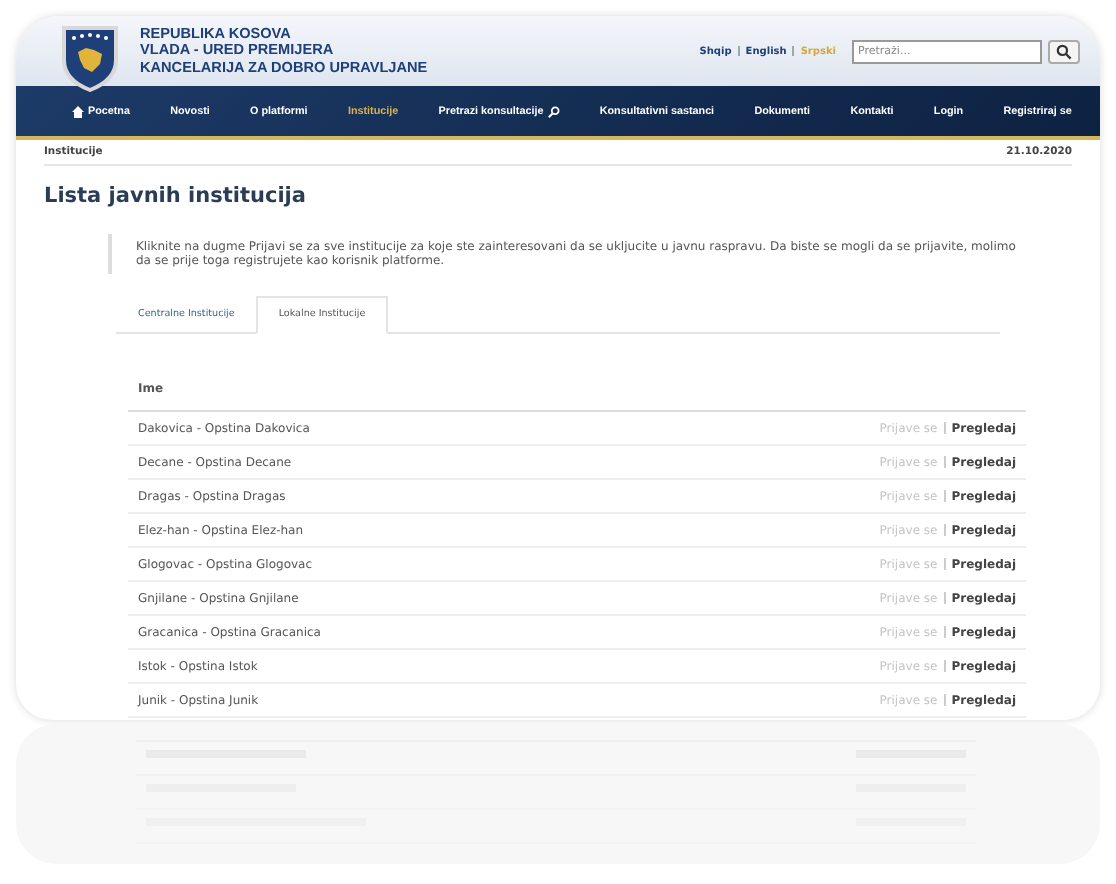 This screenshot has width=1116, height=884. I want to click on search-button, so click(1064, 51).